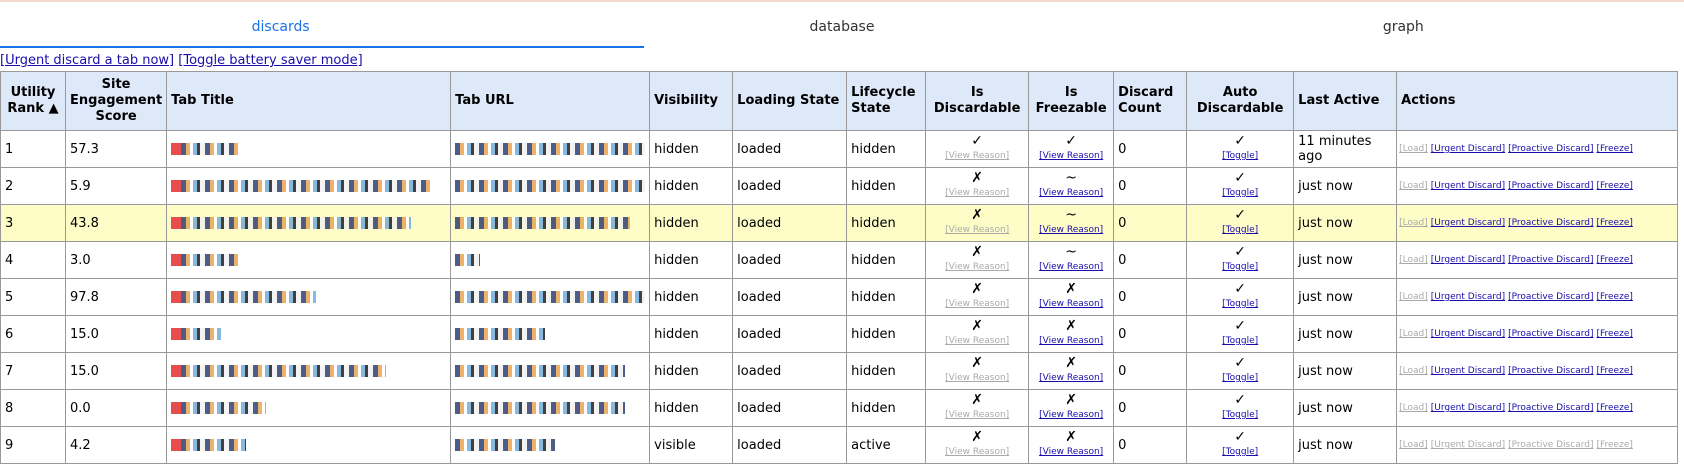 The height and width of the screenshot is (470, 1684). I want to click on urgent-discard-link: [Urgent discard a tab now], so click(87, 60).